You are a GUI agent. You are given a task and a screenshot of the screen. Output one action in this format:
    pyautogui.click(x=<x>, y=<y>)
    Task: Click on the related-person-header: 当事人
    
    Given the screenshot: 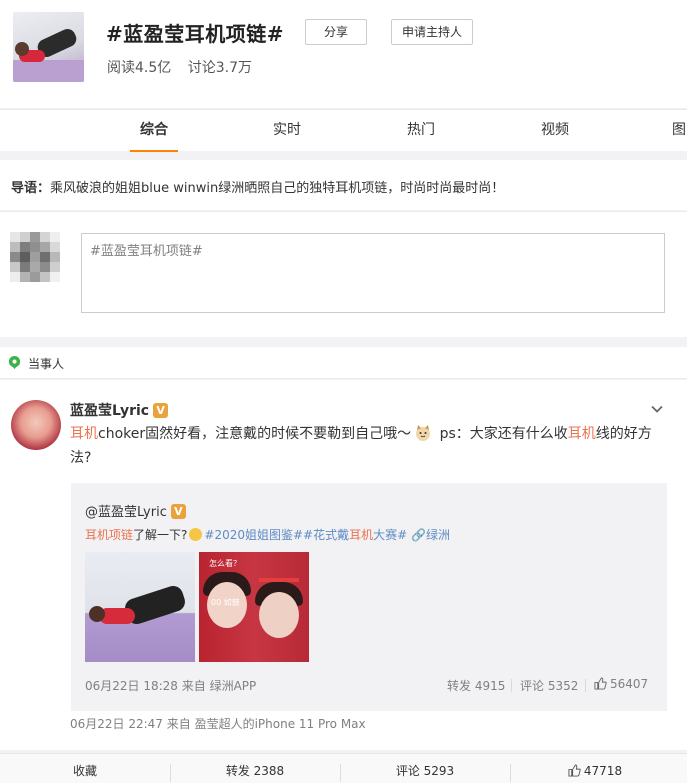 What is the action you would take?
    pyautogui.click(x=343, y=363)
    